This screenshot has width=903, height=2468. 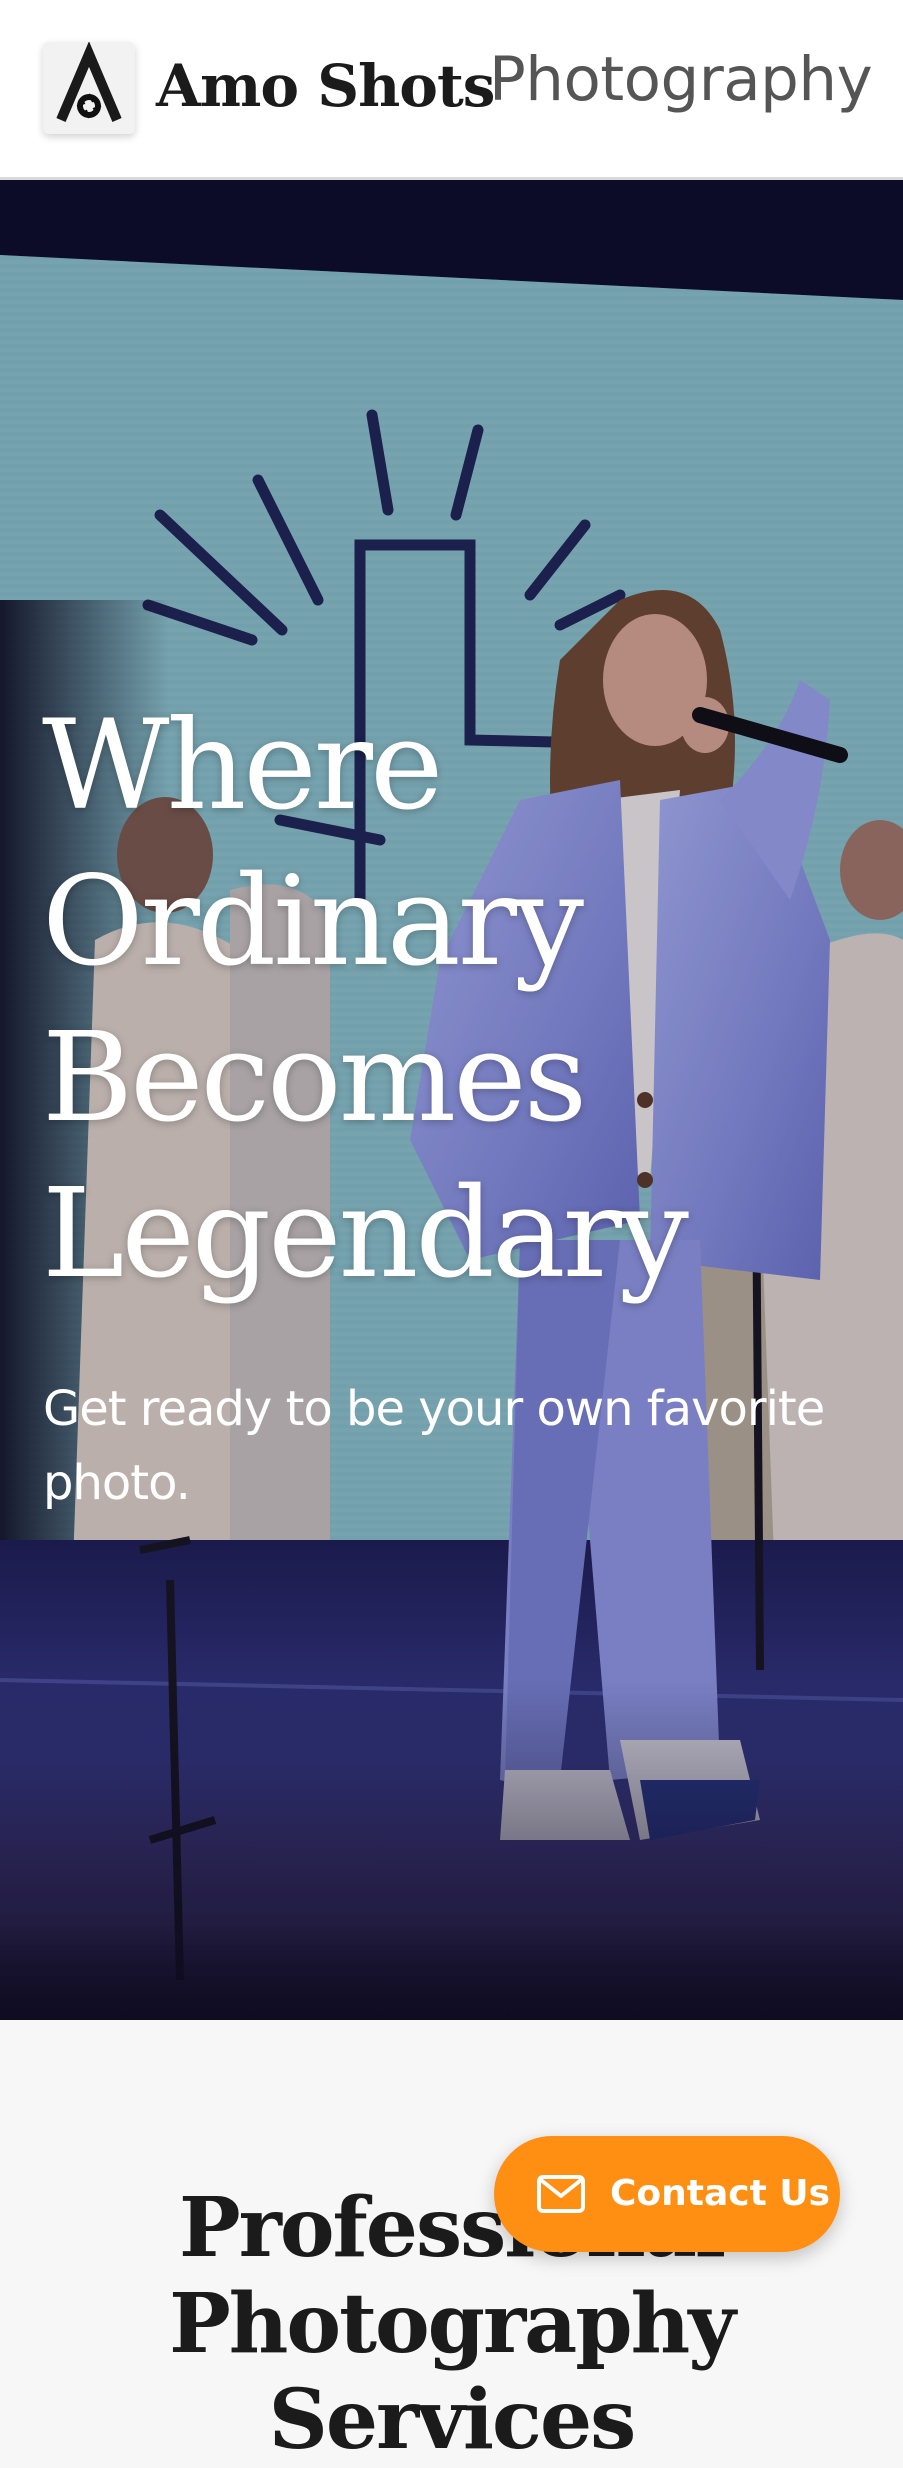 What do you see at coordinates (313, 922) in the screenshot?
I see `hero-heading-line: Ordinary` at bounding box center [313, 922].